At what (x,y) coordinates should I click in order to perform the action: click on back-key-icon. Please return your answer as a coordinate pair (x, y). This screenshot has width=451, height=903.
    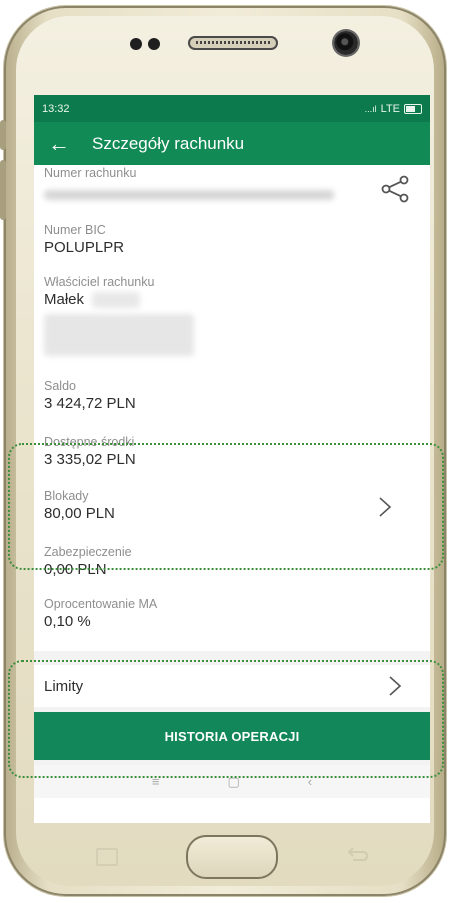
    Looking at the image, I should click on (357, 854).